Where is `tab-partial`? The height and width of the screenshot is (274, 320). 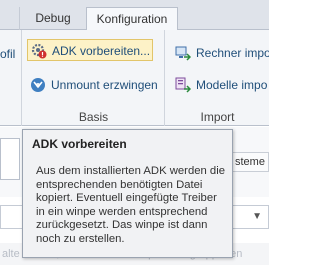 tab-partial is located at coordinates (10, 18).